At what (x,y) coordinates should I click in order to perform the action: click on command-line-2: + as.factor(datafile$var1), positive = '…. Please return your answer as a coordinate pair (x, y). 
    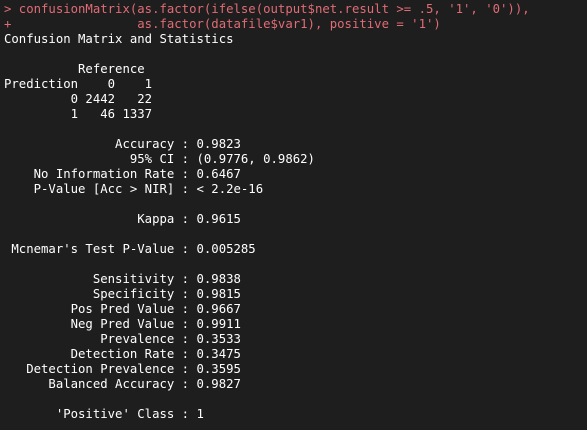
    Looking at the image, I should click on (222, 24).